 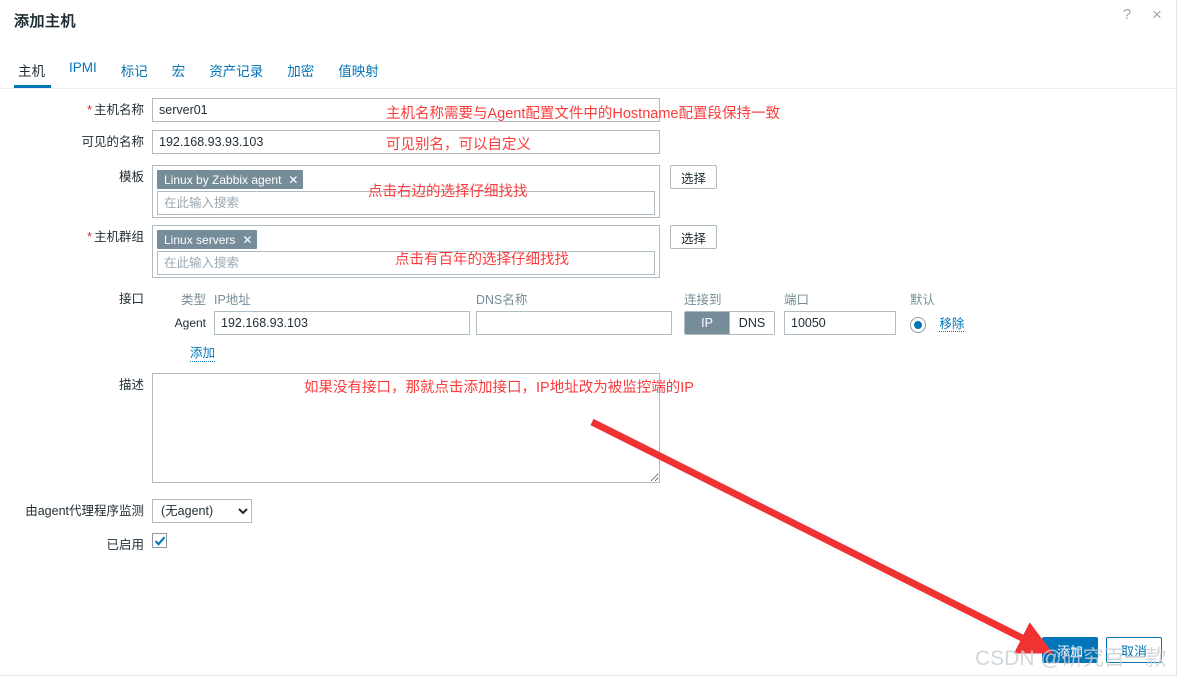 I want to click on visible-name-label: 可见的名称, so click(x=112, y=142).